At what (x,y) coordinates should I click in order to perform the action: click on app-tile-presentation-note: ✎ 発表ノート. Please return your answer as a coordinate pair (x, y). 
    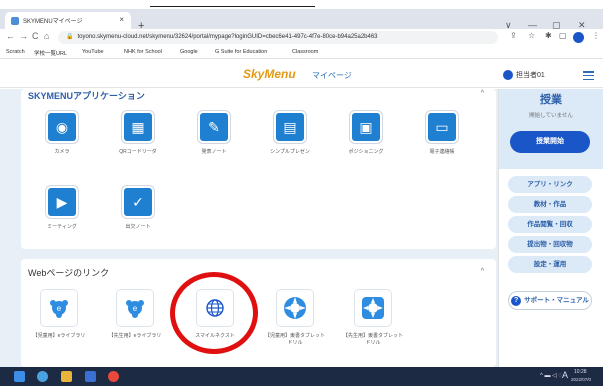
    Looking at the image, I should click on (214, 133).